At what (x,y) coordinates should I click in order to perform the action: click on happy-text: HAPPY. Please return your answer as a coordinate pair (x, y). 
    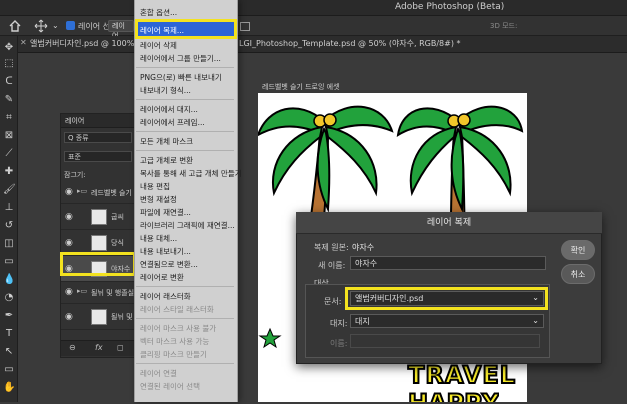
    Looking at the image, I should click on (453, 395).